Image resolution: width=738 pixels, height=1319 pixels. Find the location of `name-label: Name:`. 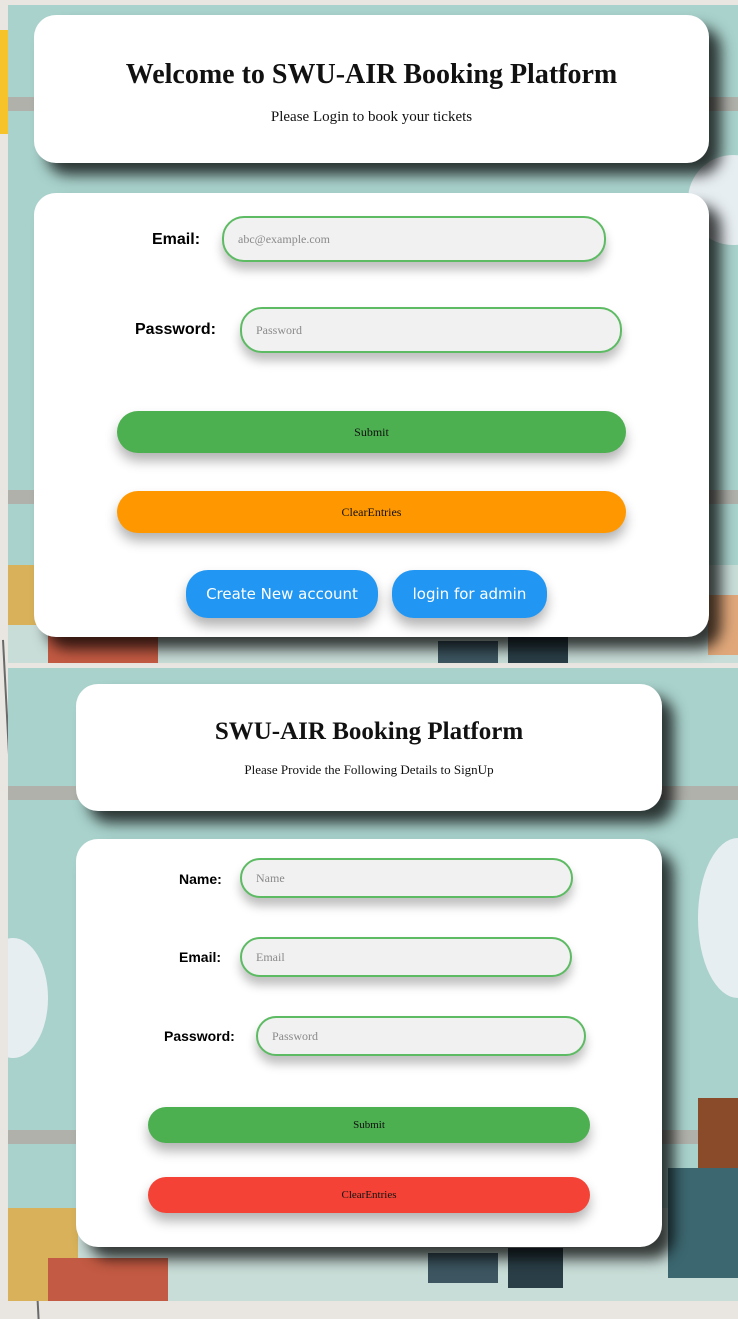

name-label: Name: is located at coordinates (200, 879).